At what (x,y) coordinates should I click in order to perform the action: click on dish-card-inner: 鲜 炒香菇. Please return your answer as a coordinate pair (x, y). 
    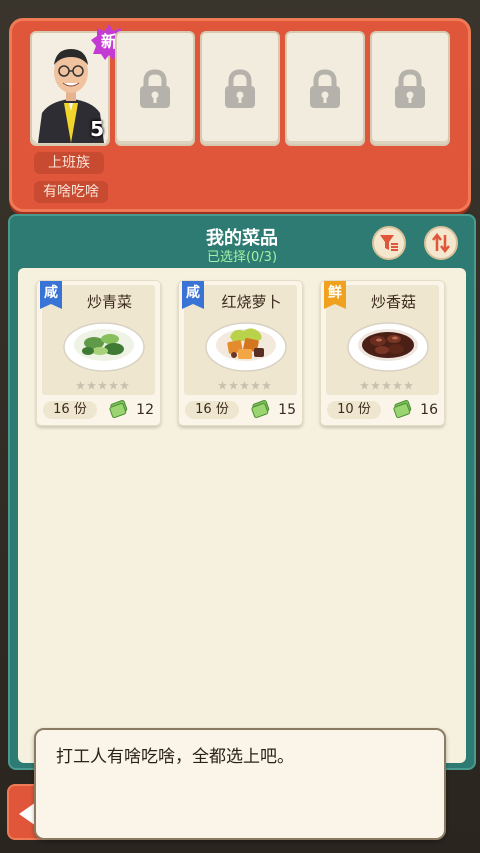
    Looking at the image, I should click on (381, 338).